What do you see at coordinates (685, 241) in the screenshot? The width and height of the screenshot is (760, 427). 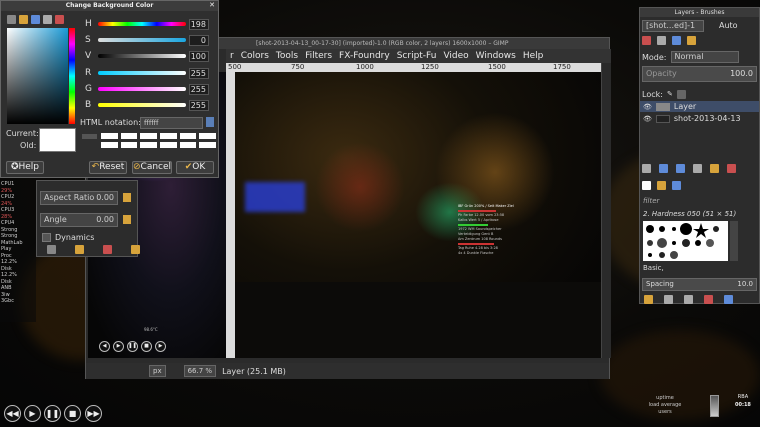 I see `brush-grid` at bounding box center [685, 241].